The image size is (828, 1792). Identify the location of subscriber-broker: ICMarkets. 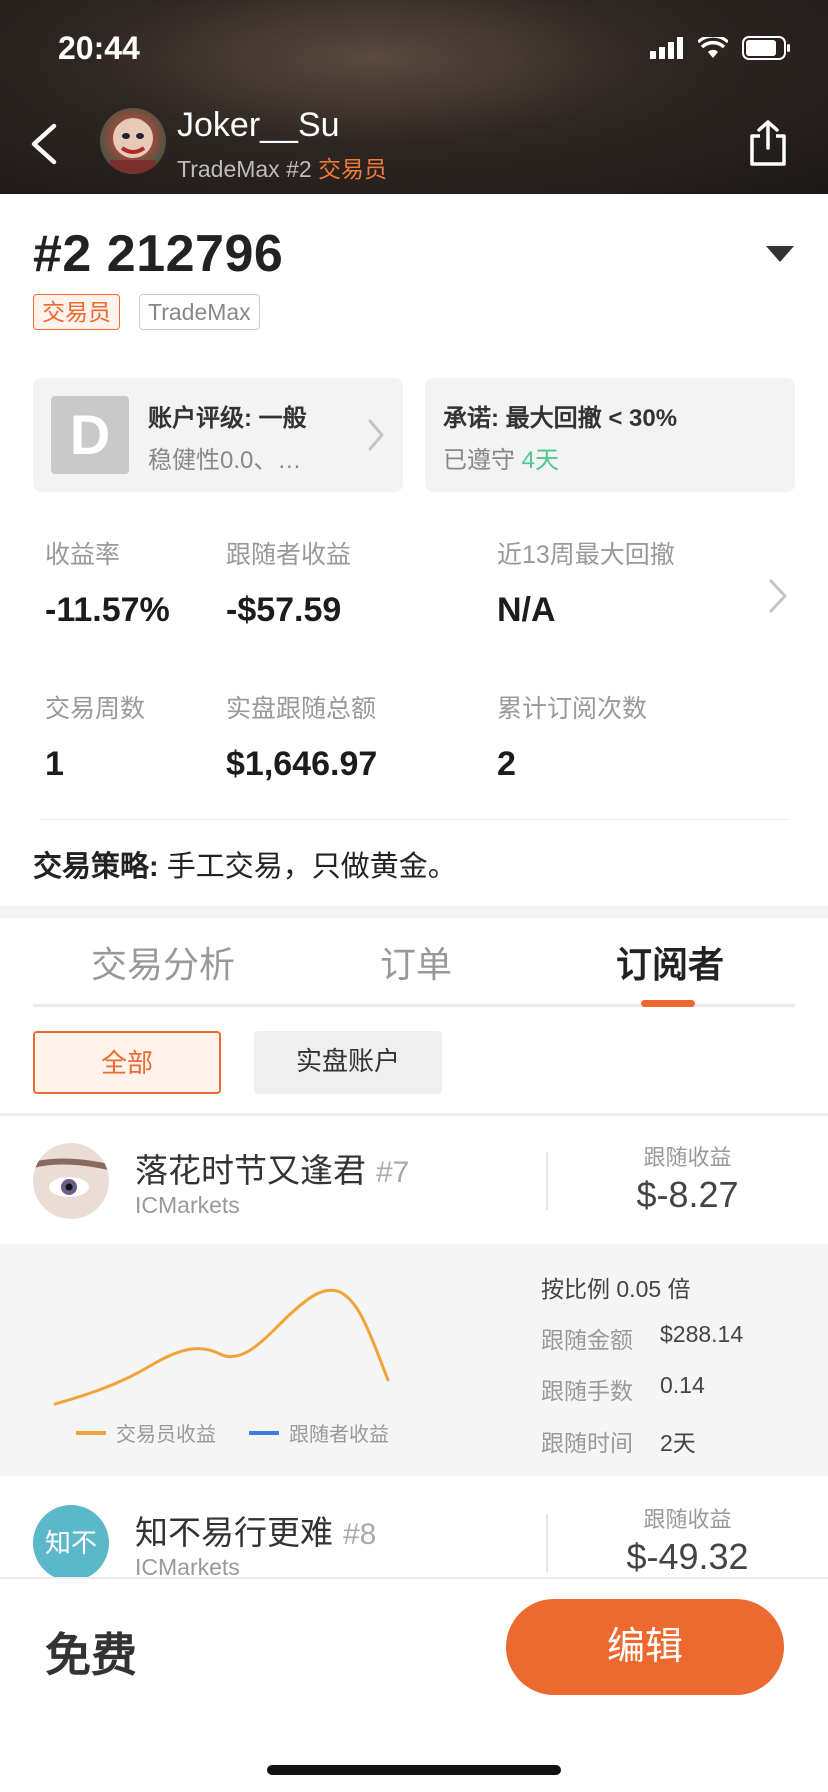
(187, 1205).